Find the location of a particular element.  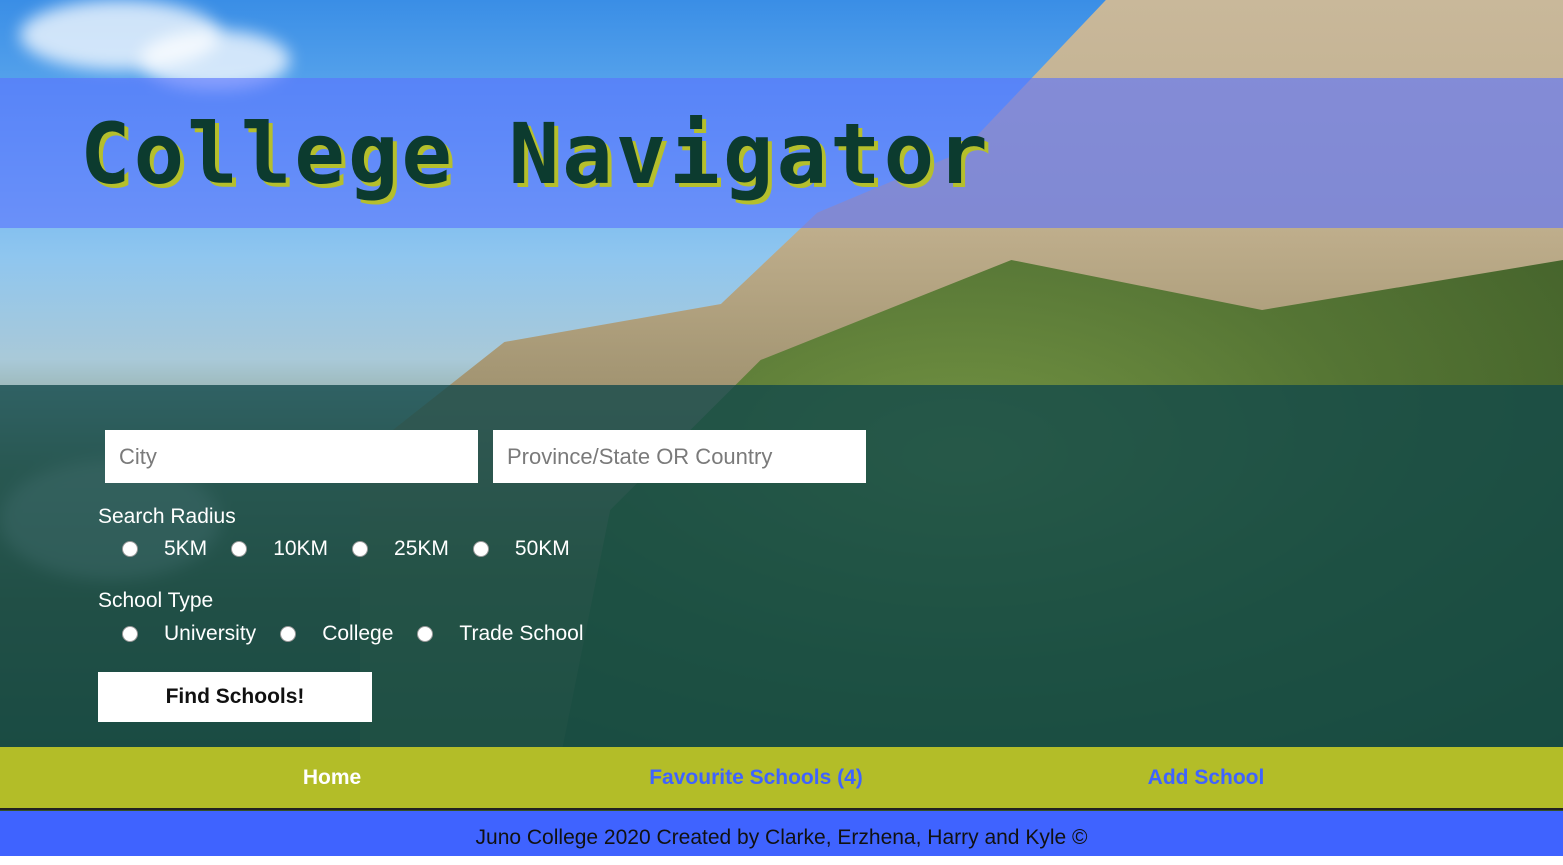

city-input is located at coordinates (291, 456).